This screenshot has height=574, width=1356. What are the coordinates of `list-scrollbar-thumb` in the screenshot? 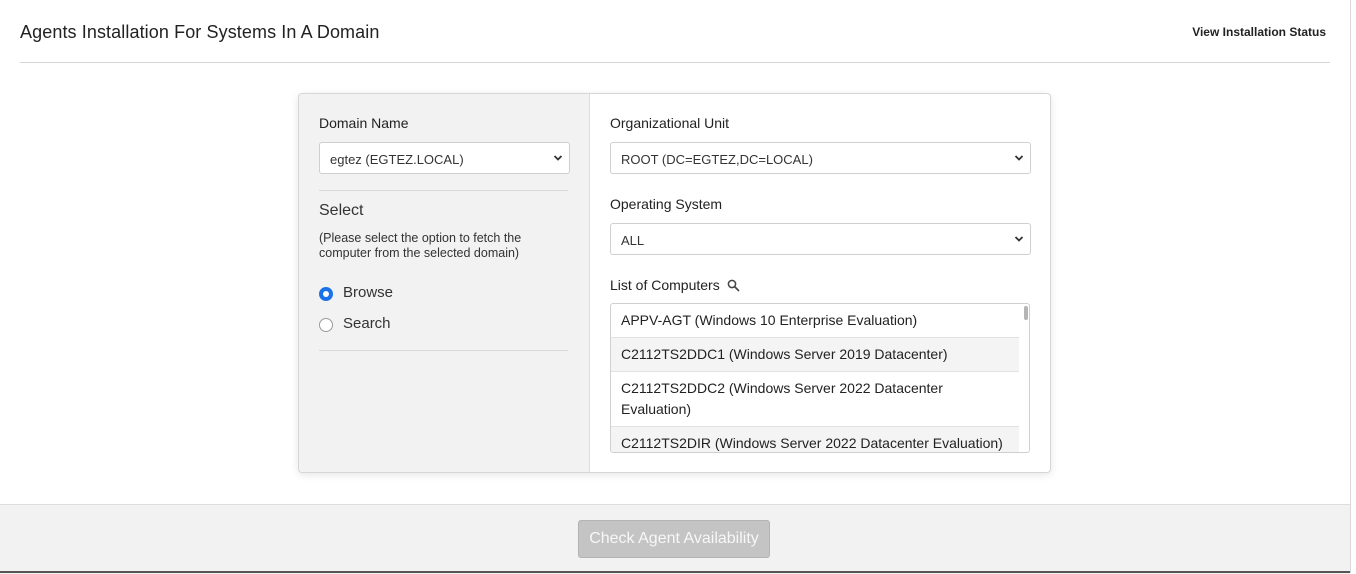 It's located at (1026, 313).